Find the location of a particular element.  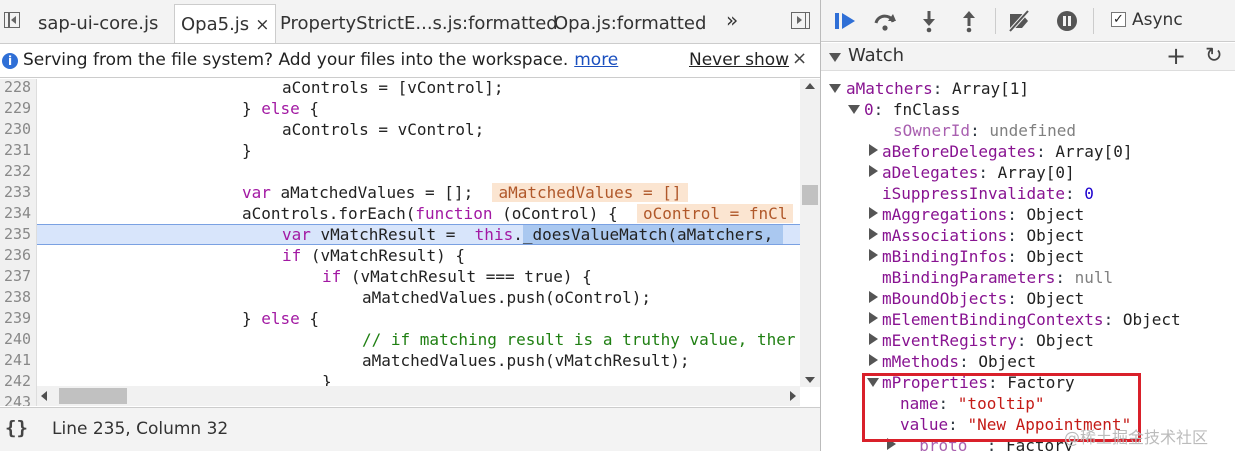

step-into-icon is located at coordinates (929, 21).